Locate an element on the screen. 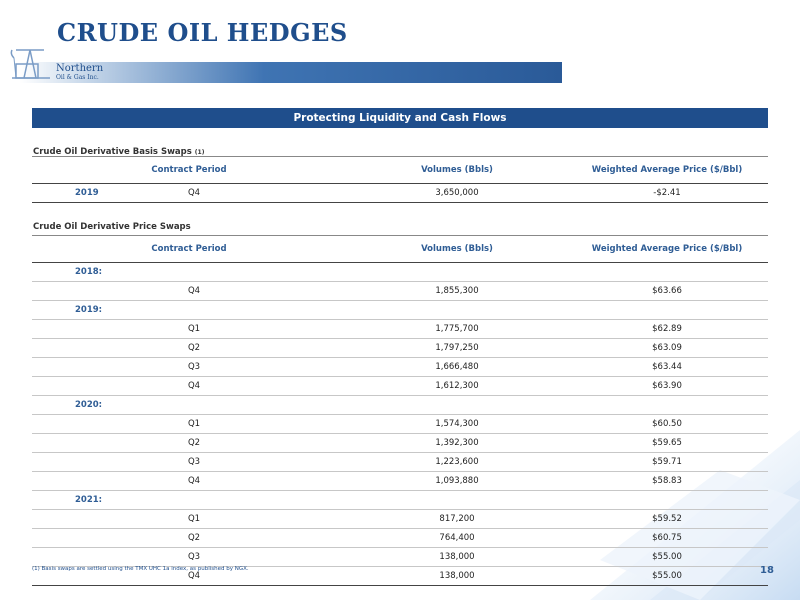  price-cell: $59.65 is located at coordinates (667, 443).